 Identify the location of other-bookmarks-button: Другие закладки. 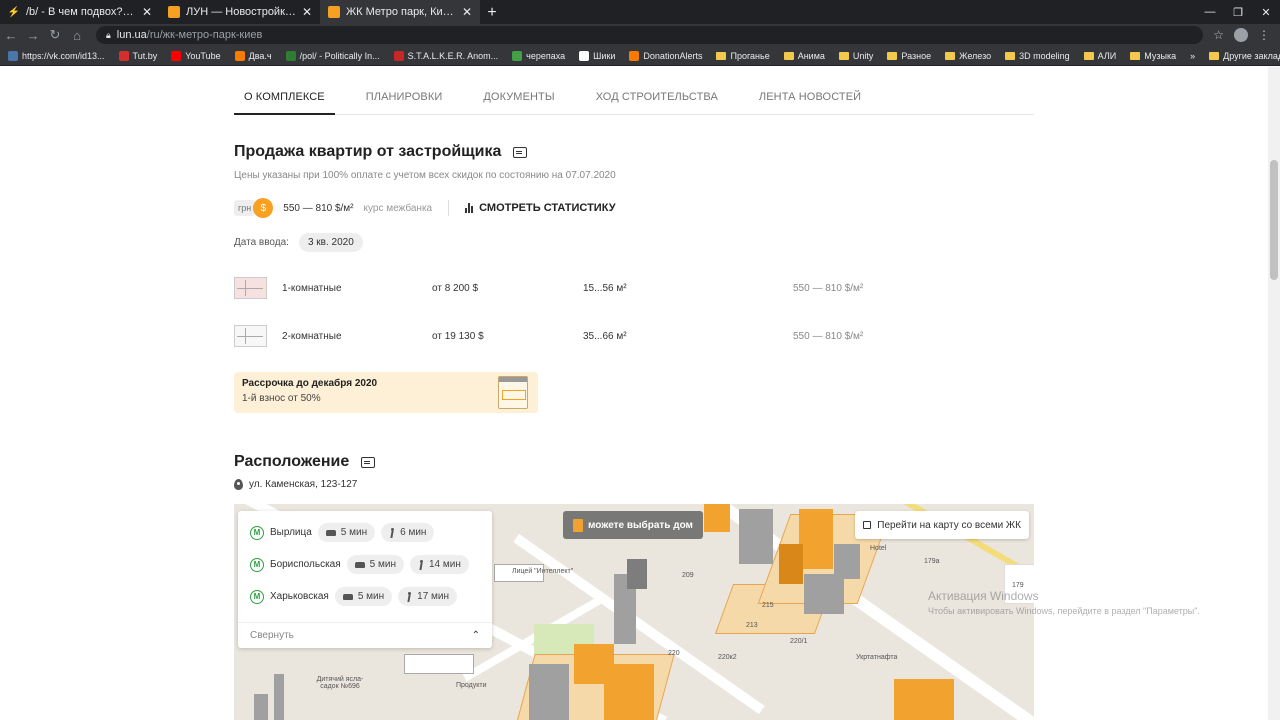
(1244, 56).